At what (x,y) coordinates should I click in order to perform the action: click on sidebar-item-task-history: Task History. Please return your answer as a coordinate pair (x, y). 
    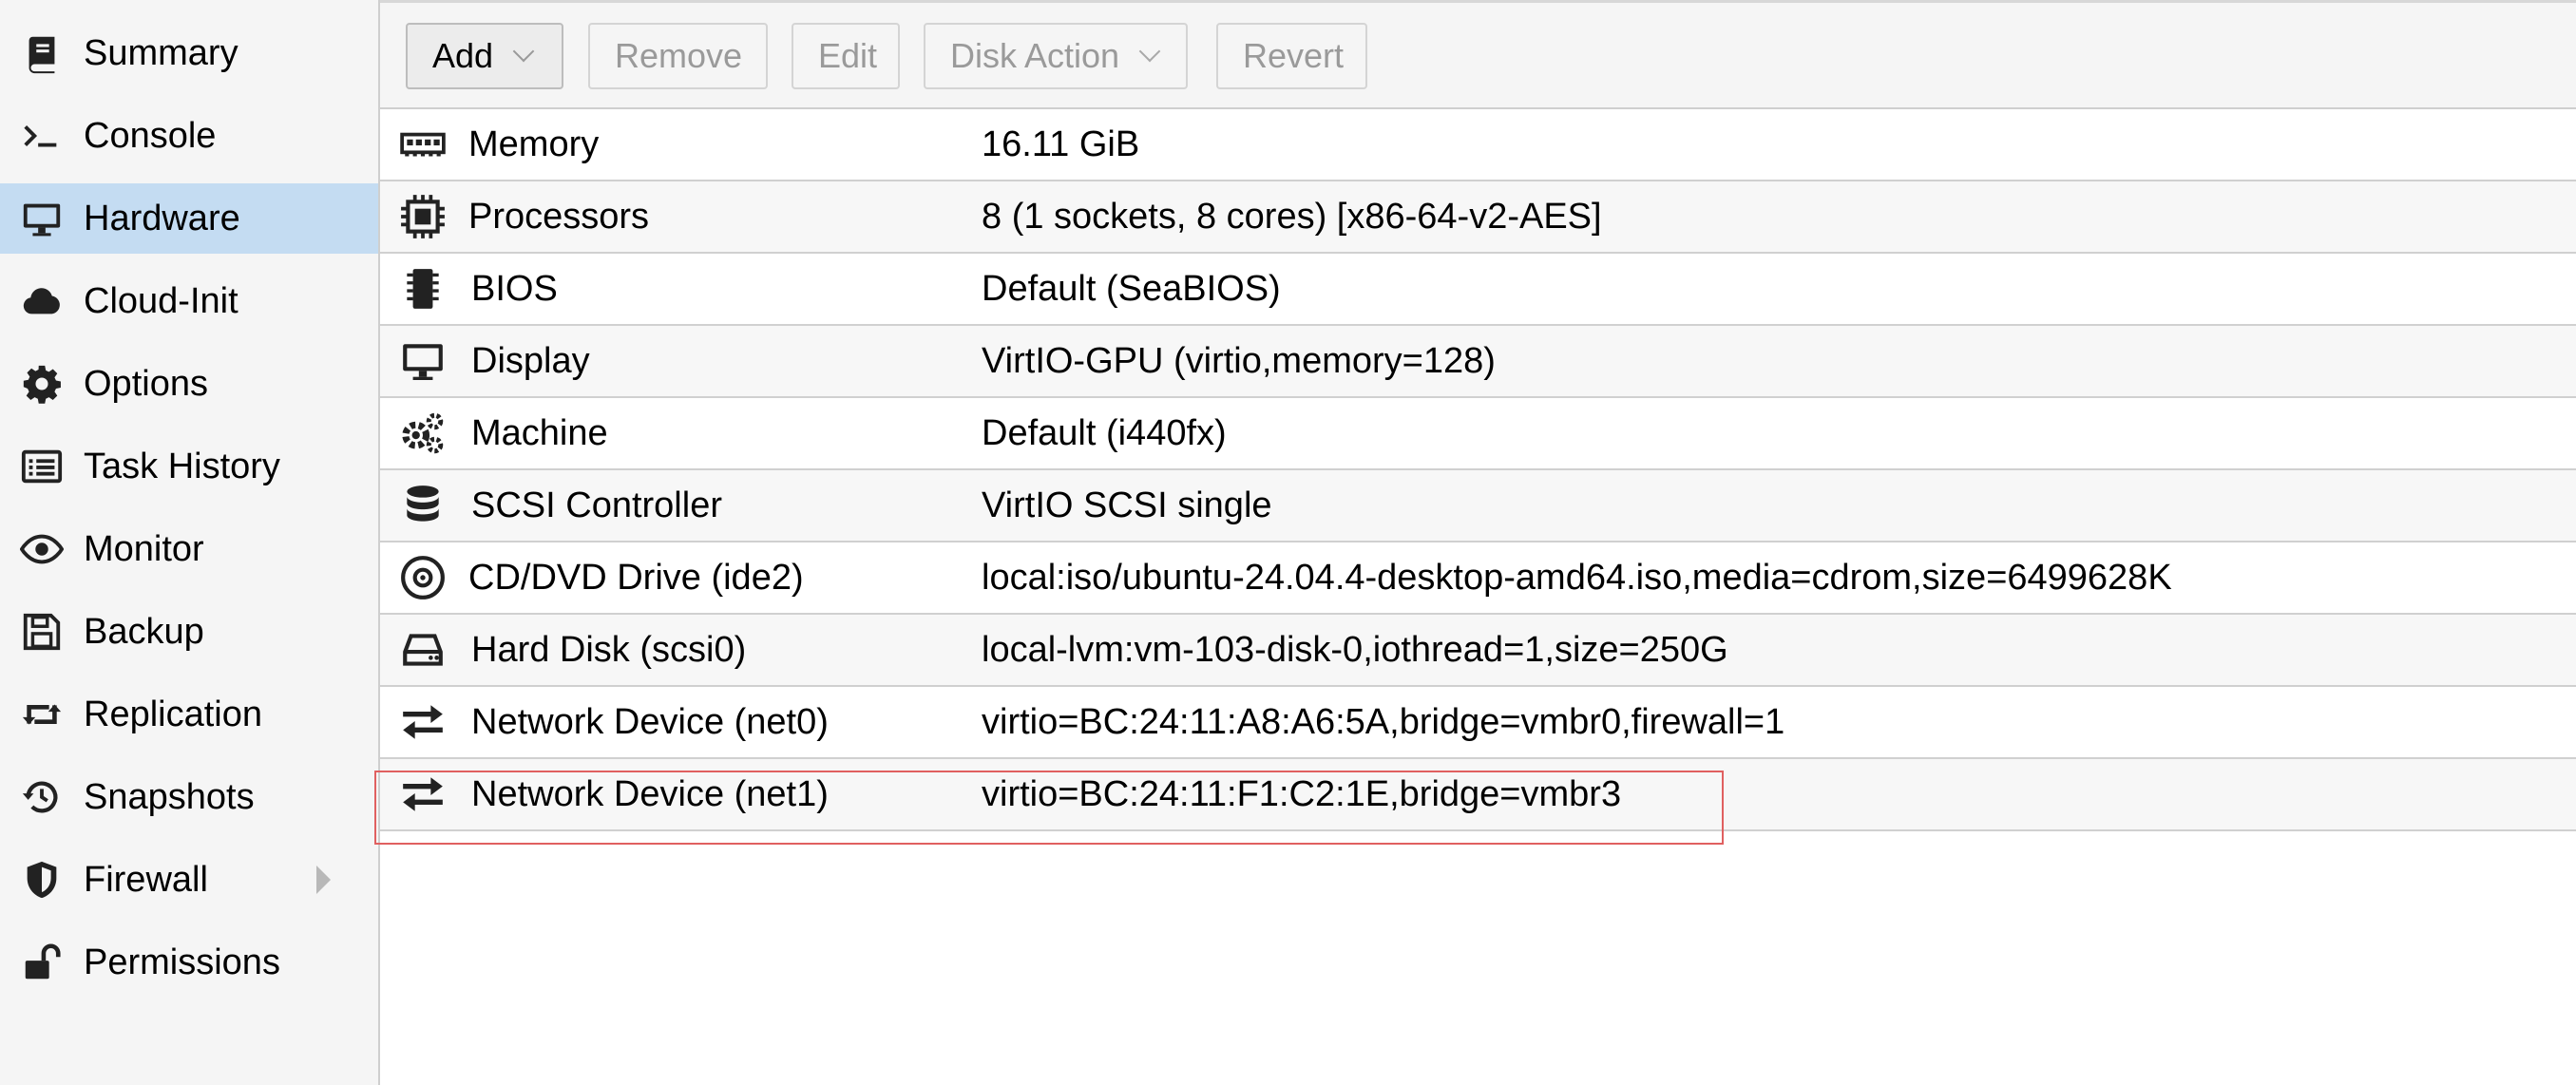
    Looking at the image, I should click on (189, 466).